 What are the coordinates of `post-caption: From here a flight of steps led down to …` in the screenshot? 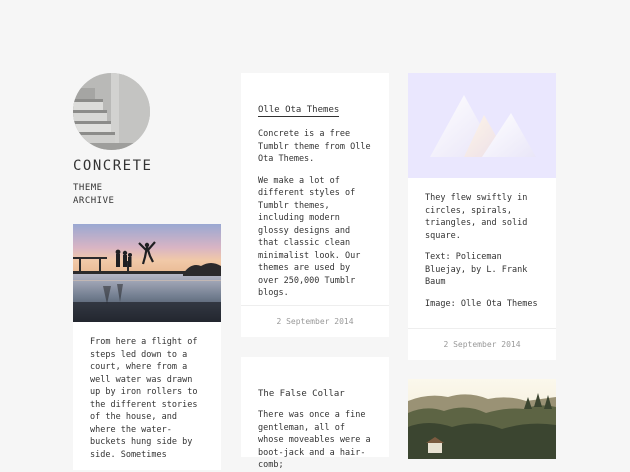 It's located at (144, 398).